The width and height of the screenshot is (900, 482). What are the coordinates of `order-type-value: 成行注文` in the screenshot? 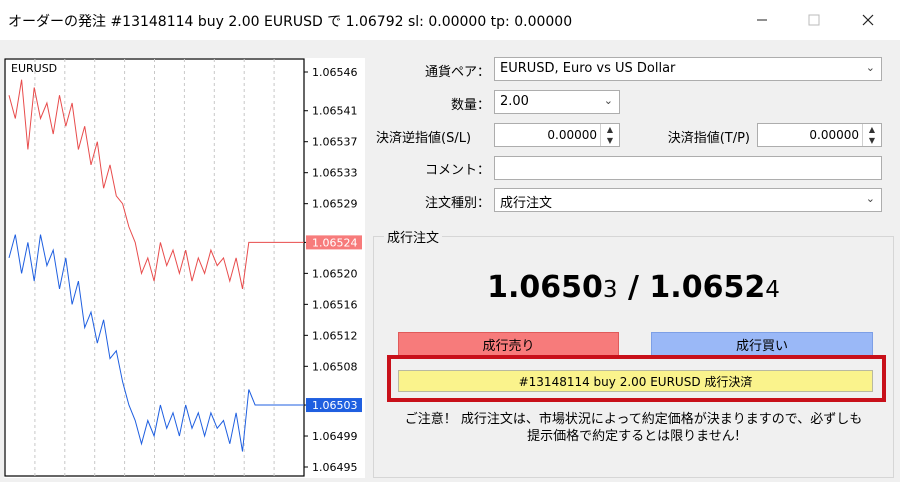 It's located at (526, 203).